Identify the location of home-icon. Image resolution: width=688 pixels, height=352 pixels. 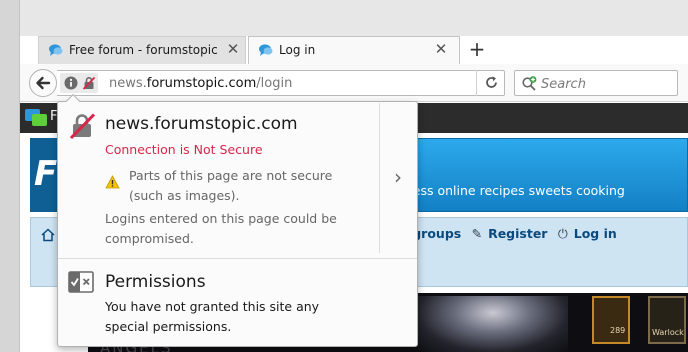
(48, 235).